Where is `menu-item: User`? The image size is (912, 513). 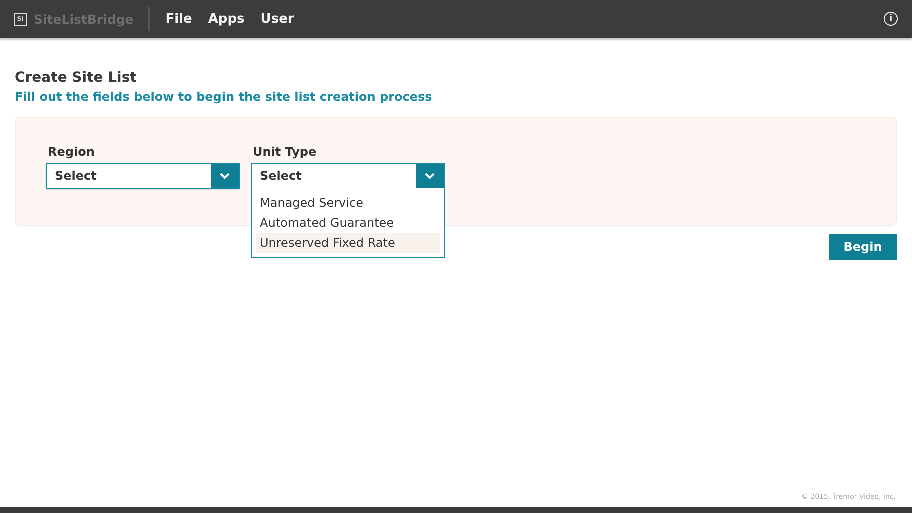 menu-item: User is located at coordinates (277, 19).